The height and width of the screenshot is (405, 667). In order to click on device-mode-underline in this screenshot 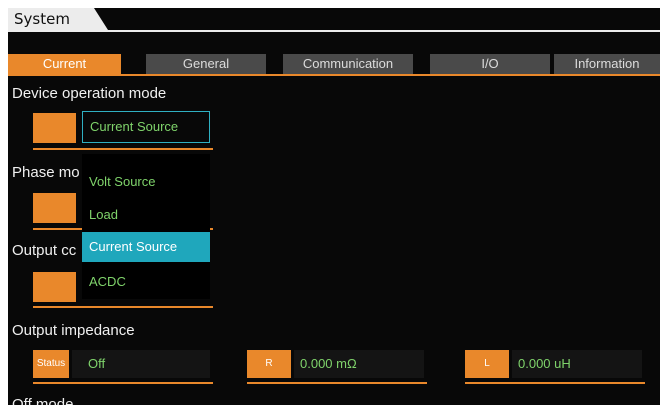, I will do `click(123, 149)`.